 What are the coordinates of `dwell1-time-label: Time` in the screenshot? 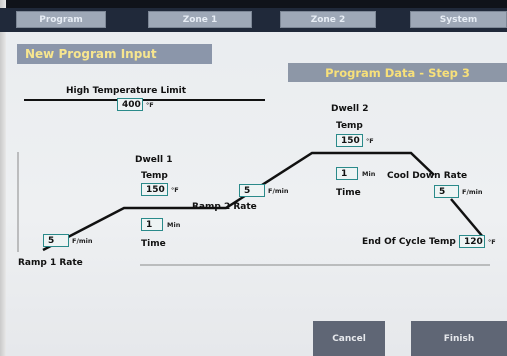 It's located at (153, 244).